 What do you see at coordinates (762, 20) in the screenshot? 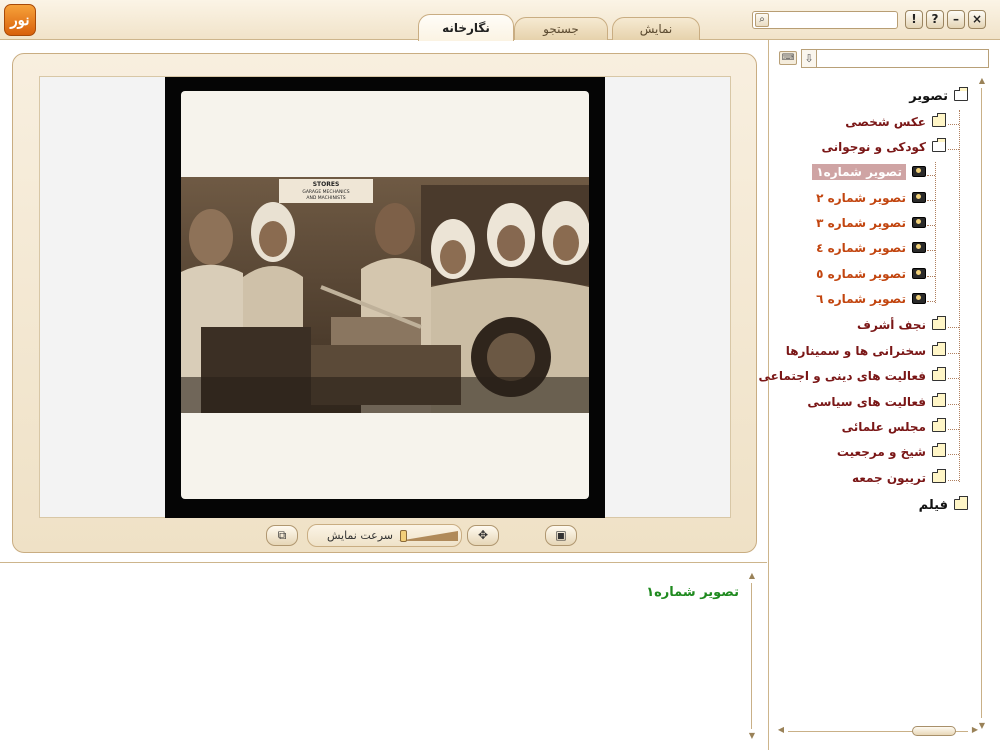
I see `search-icon: ⌕` at bounding box center [762, 20].